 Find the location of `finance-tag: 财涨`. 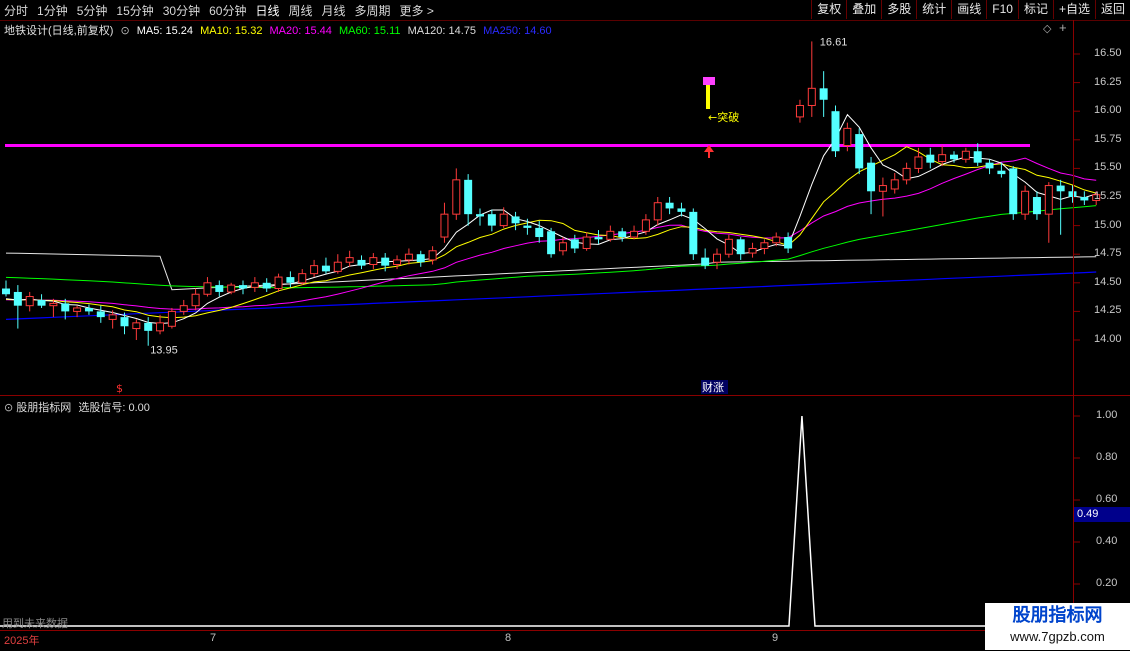

finance-tag: 财涨 is located at coordinates (713, 387).